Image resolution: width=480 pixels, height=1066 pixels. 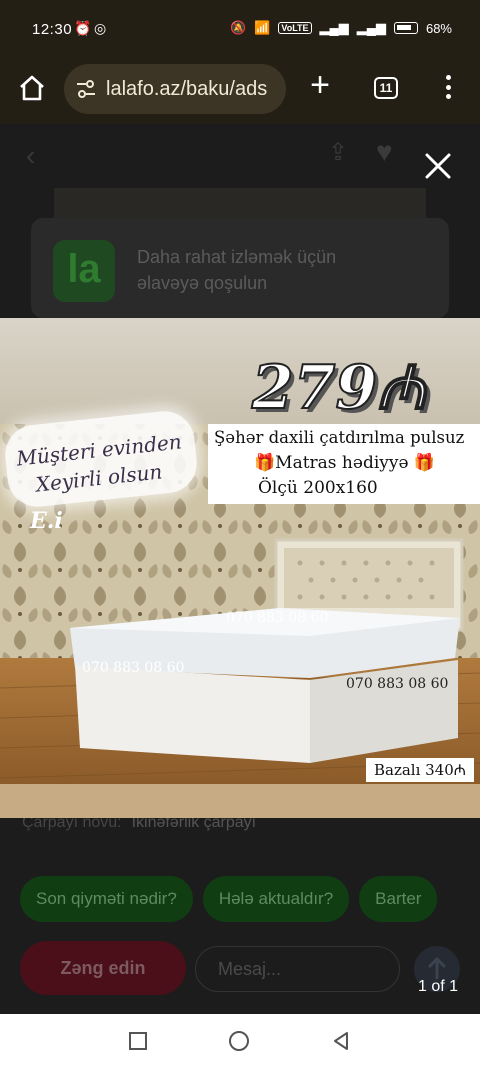 I want to click on quick-reply-actual: Hələ aktualdır?, so click(x=276, y=899).